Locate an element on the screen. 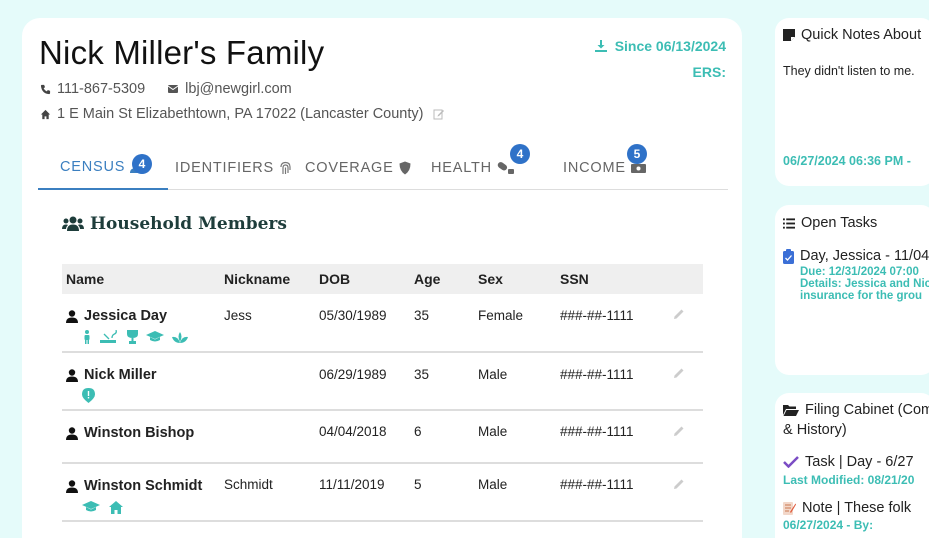  member-nickname: Jess is located at coordinates (238, 315).